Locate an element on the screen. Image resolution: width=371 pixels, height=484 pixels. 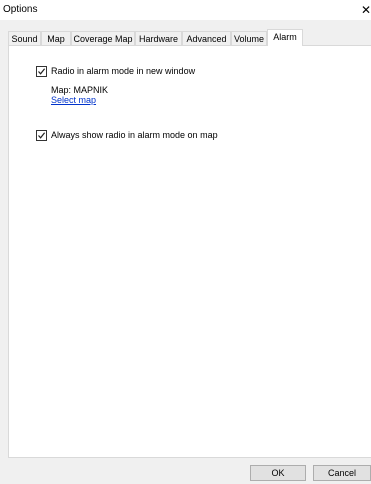
tab-sound: Sound is located at coordinates (24, 38).